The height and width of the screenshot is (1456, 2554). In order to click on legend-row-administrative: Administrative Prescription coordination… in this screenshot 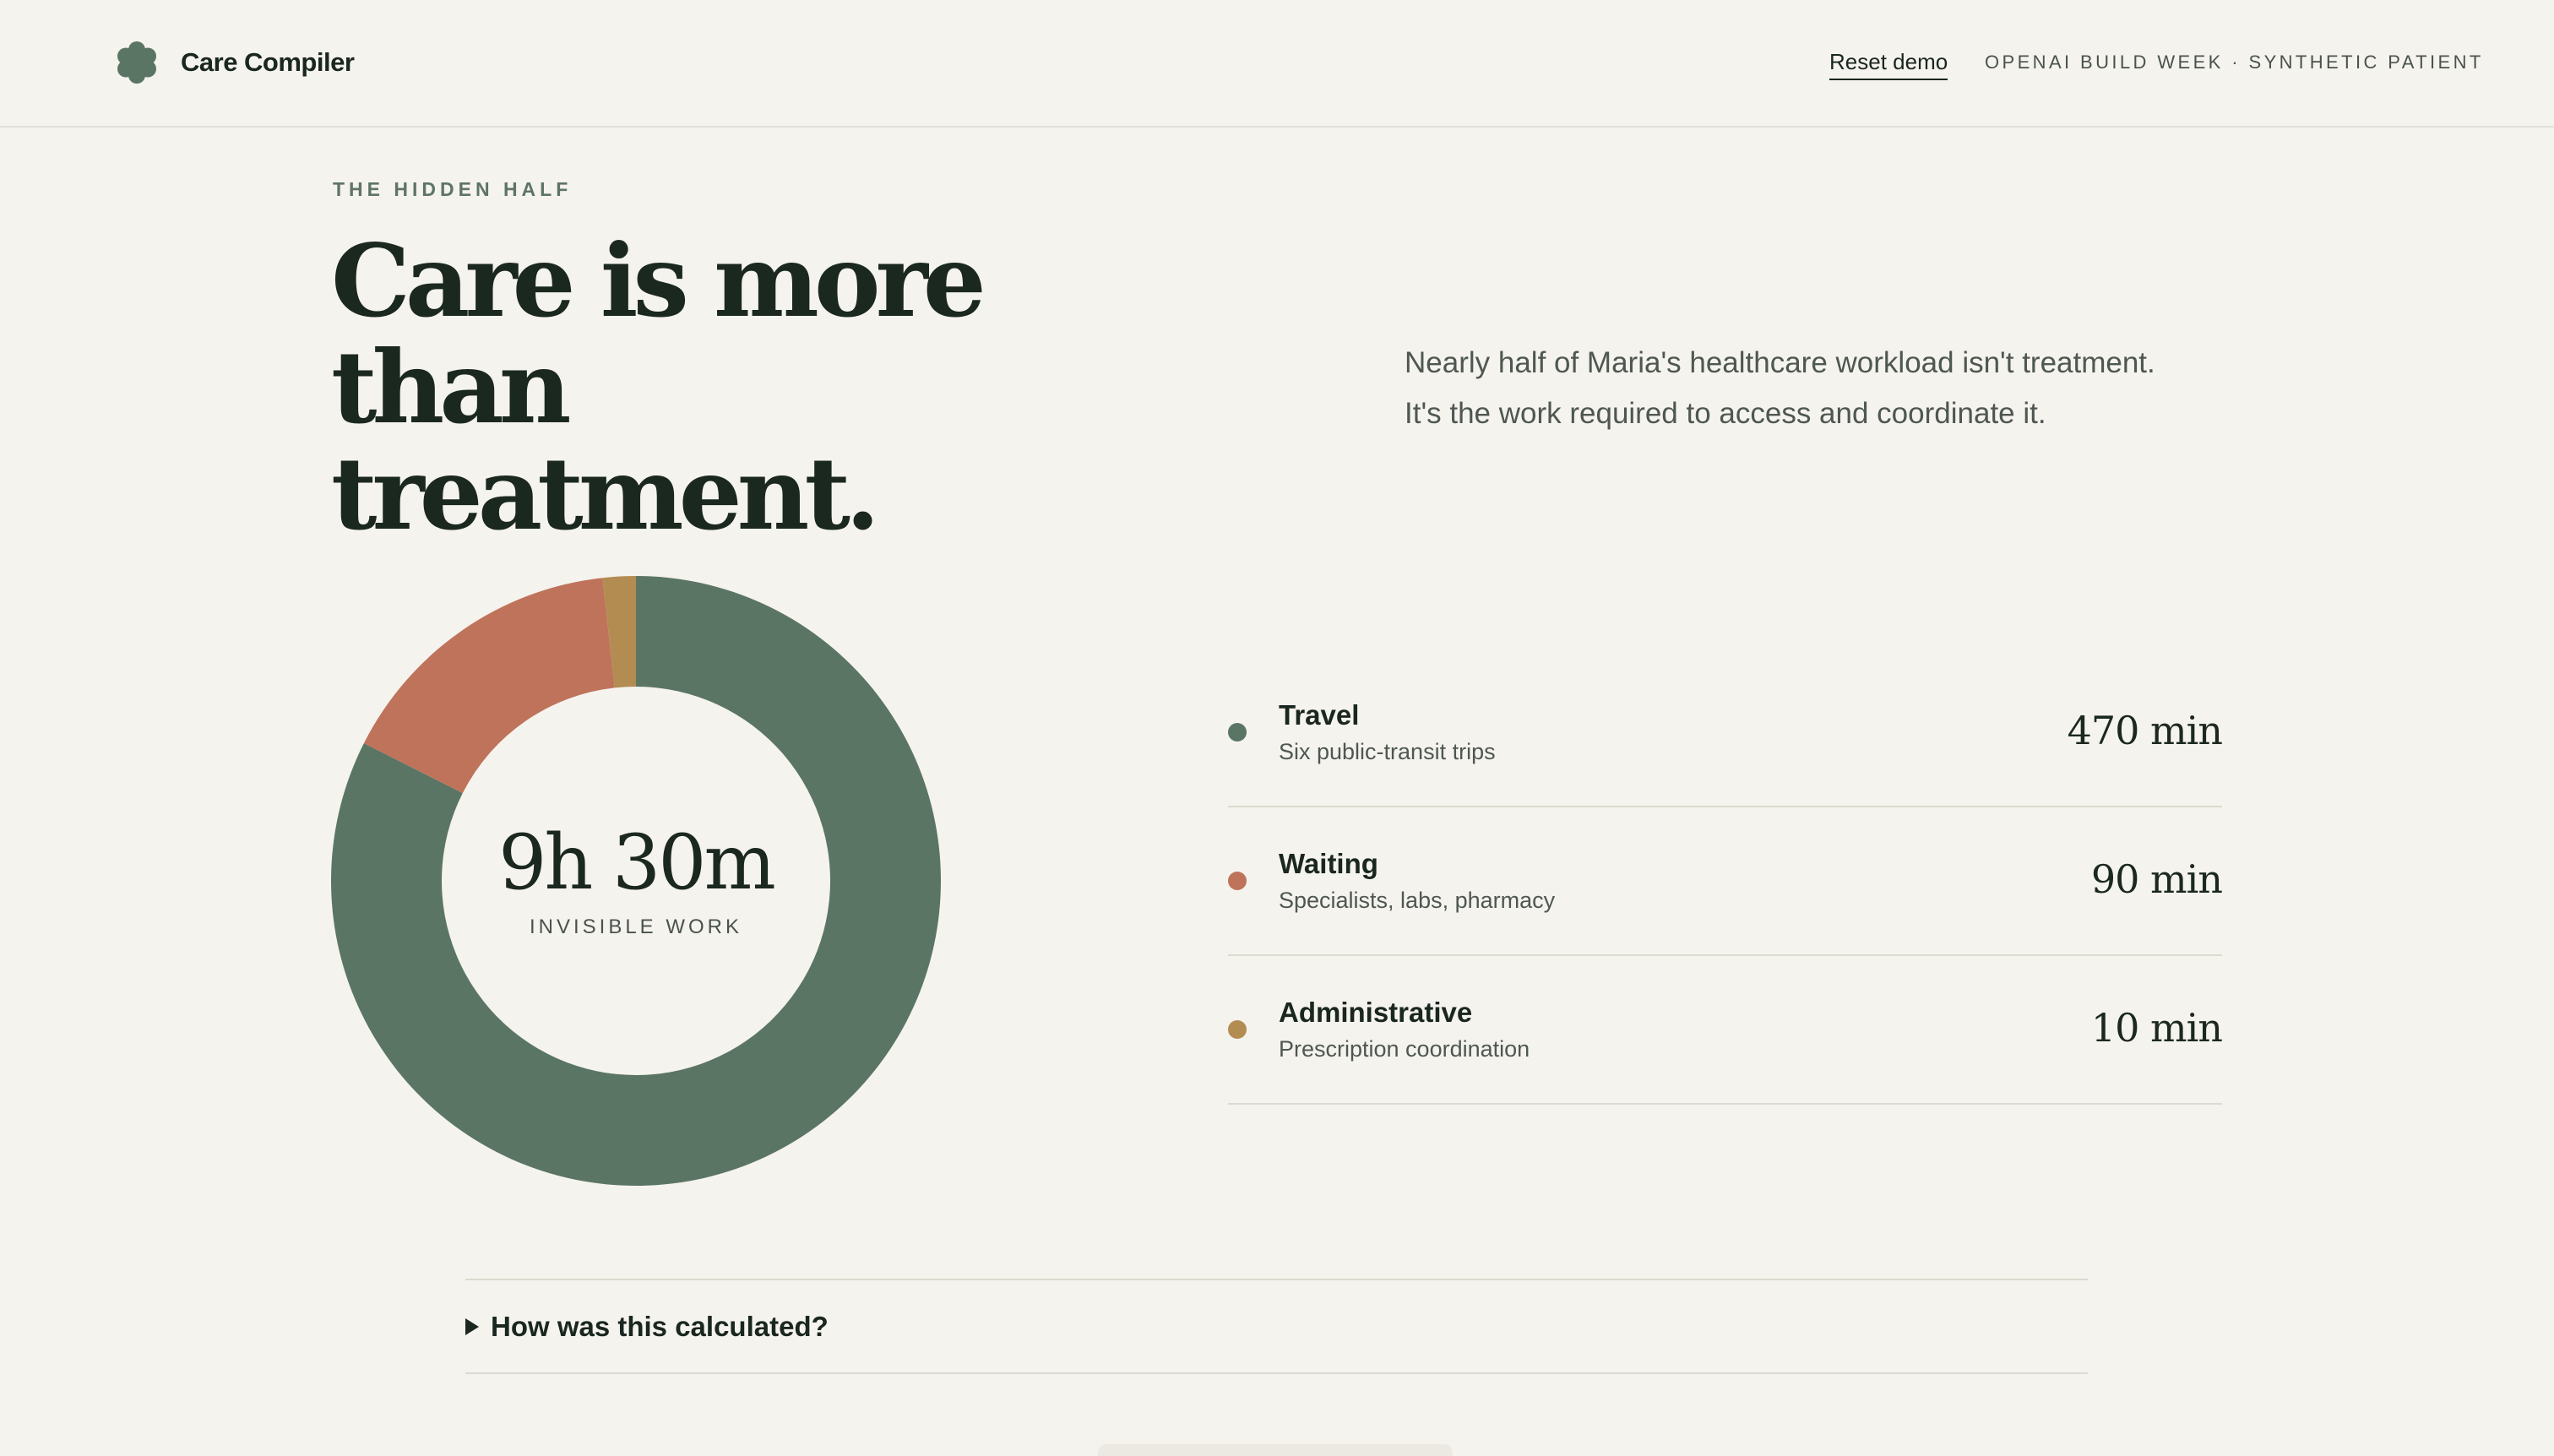, I will do `click(1725, 1031)`.